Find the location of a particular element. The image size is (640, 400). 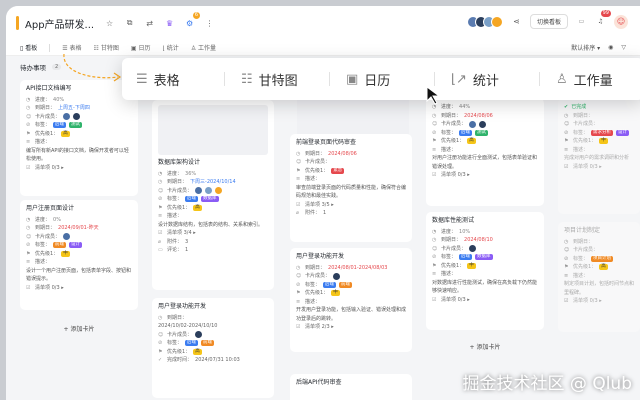

task-card: 后端API代码审查 is located at coordinates (351, 387).